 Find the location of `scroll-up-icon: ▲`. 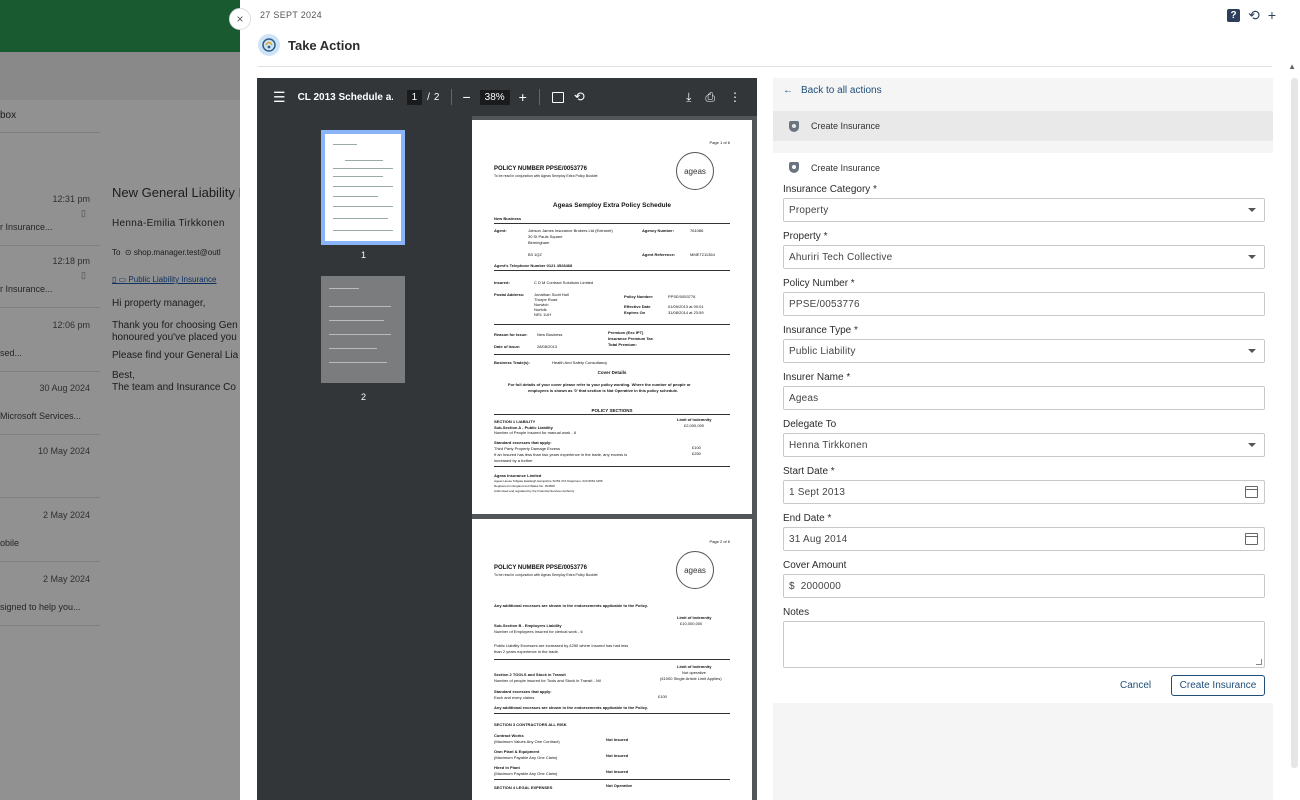

scroll-up-icon: ▲ is located at coordinates (1292, 66).